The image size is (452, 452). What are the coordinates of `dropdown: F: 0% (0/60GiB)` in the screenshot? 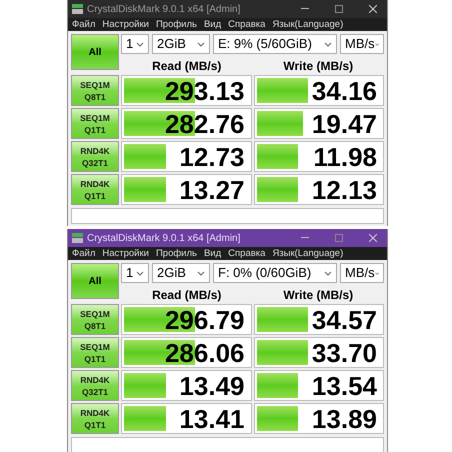 It's located at (275, 273).